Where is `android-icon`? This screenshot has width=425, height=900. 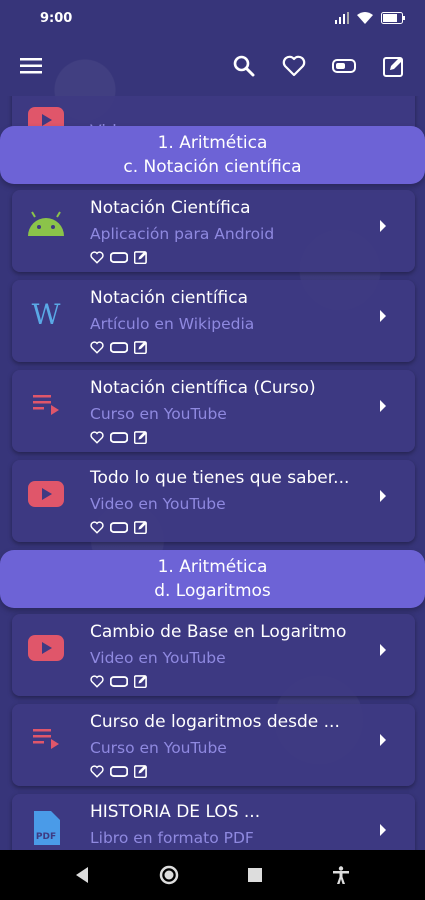 android-icon is located at coordinates (46, 224).